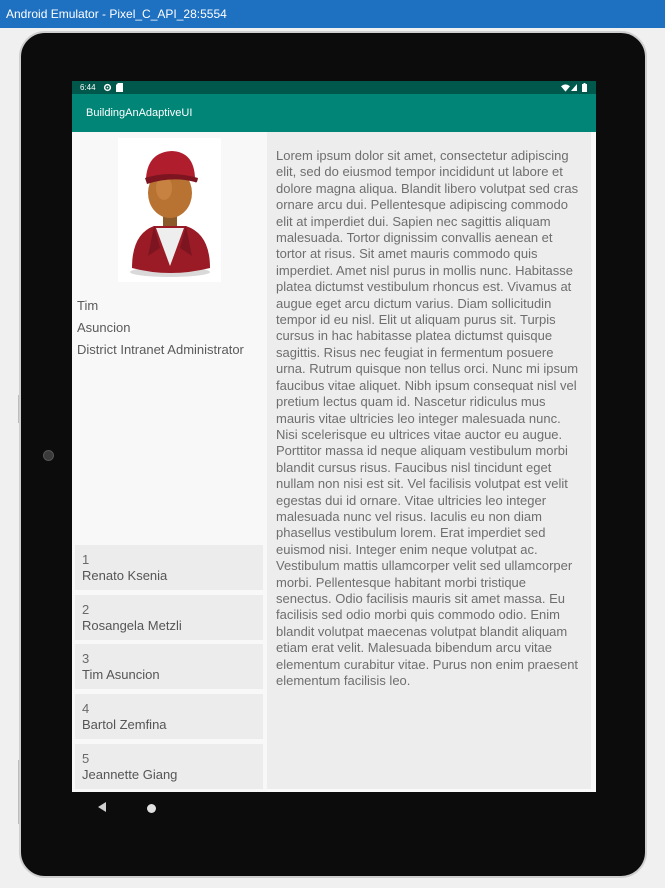  What do you see at coordinates (130, 774) in the screenshot?
I see `list-item-name: Jeannette Giang` at bounding box center [130, 774].